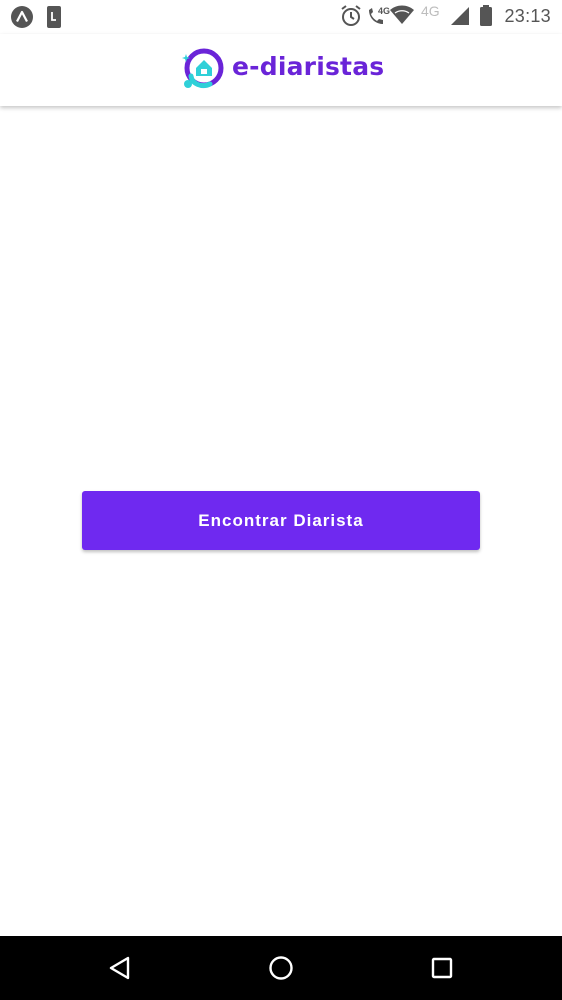 This screenshot has height=1000, width=562. What do you see at coordinates (203, 69) in the screenshot?
I see `house-logo-icon` at bounding box center [203, 69].